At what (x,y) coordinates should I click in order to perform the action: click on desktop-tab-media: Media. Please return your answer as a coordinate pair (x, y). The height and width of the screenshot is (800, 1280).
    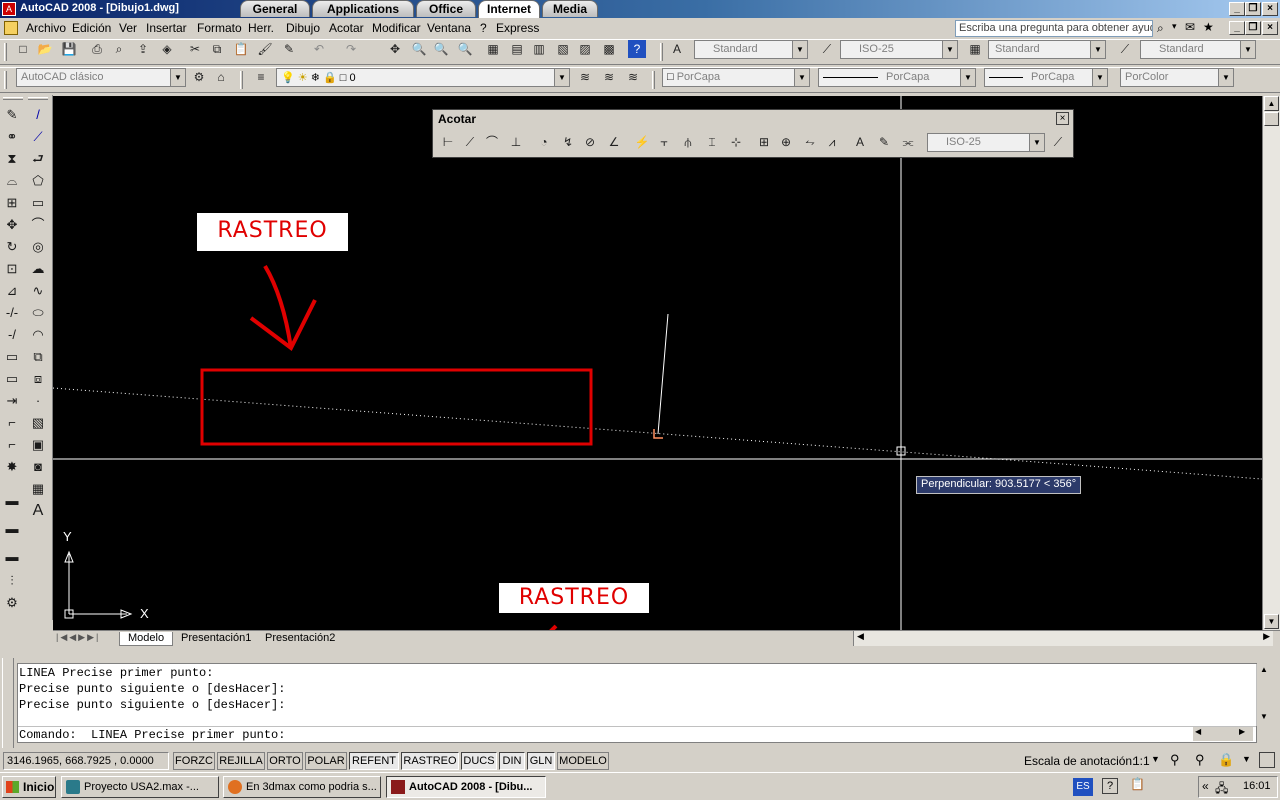
    Looking at the image, I should click on (570, 8).